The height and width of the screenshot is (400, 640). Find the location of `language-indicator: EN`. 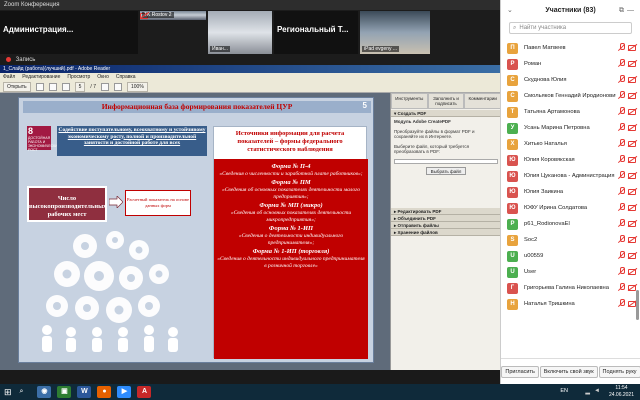

language-indicator: EN is located at coordinates (564, 391).